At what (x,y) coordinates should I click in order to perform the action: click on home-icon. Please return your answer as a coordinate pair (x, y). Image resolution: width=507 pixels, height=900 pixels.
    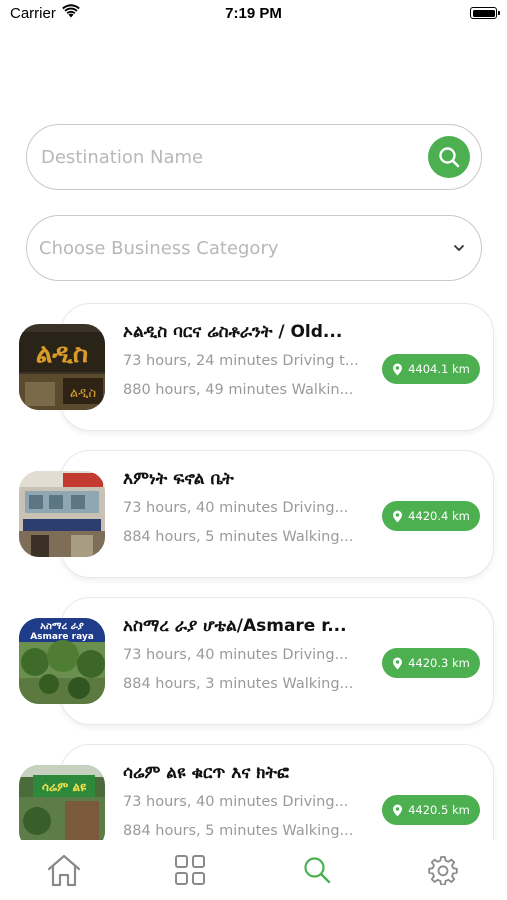
    Looking at the image, I should click on (64, 870).